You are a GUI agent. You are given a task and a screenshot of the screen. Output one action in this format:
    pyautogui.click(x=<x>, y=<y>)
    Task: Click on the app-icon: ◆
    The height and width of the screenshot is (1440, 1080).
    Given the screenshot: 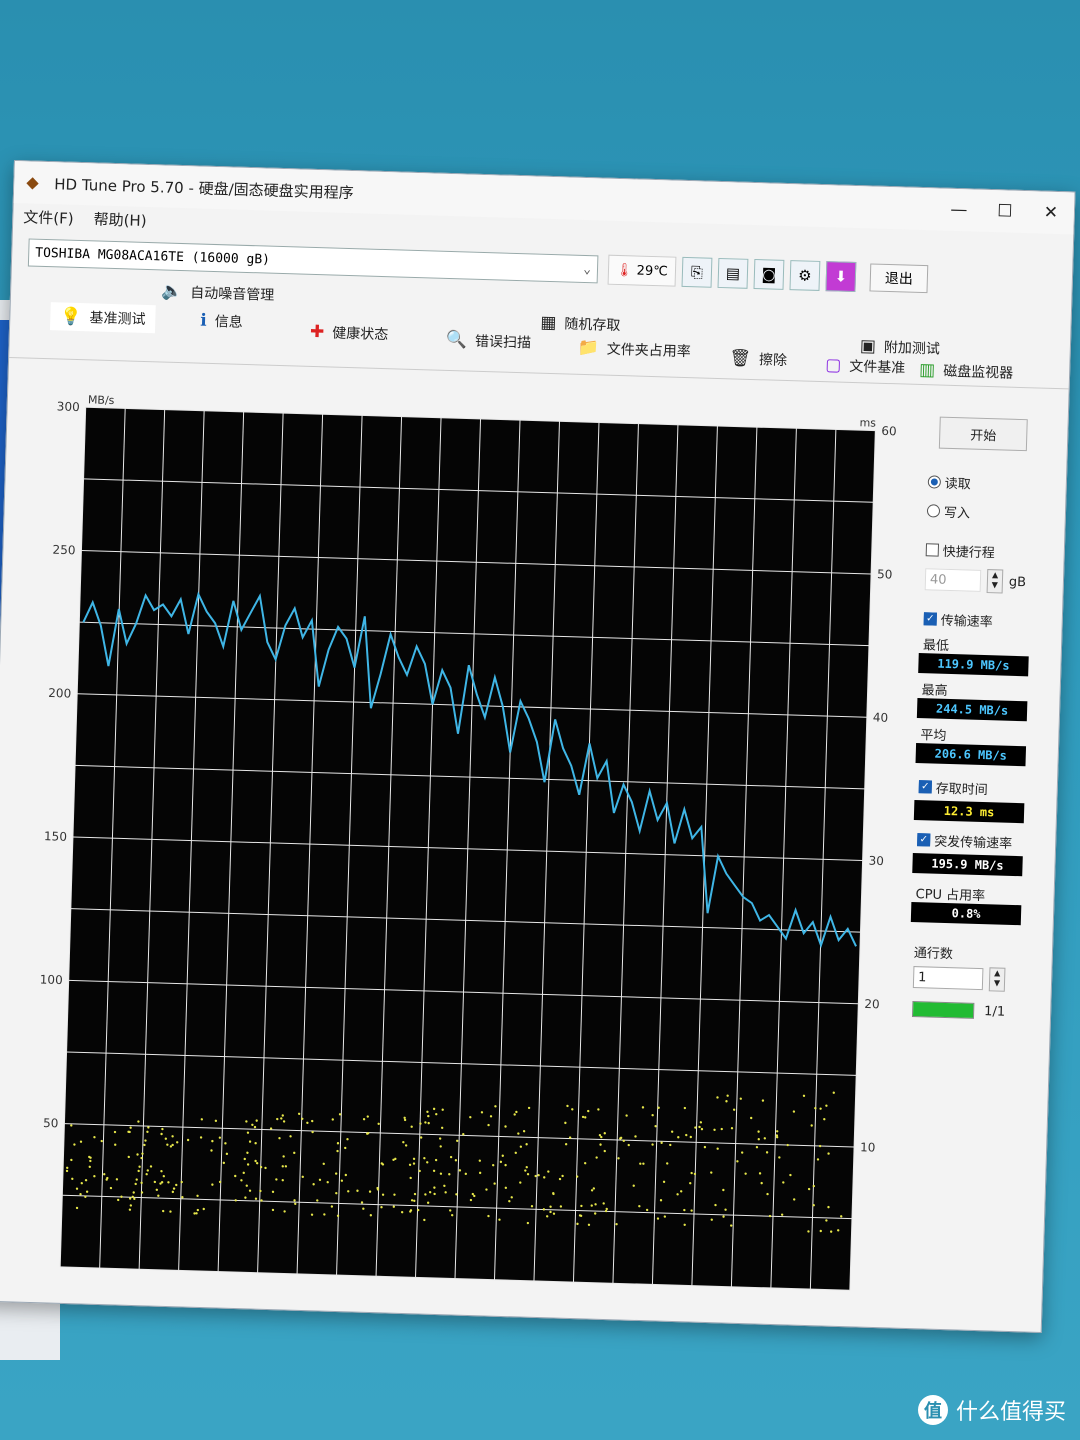 What is the action you would take?
    pyautogui.click(x=32, y=182)
    